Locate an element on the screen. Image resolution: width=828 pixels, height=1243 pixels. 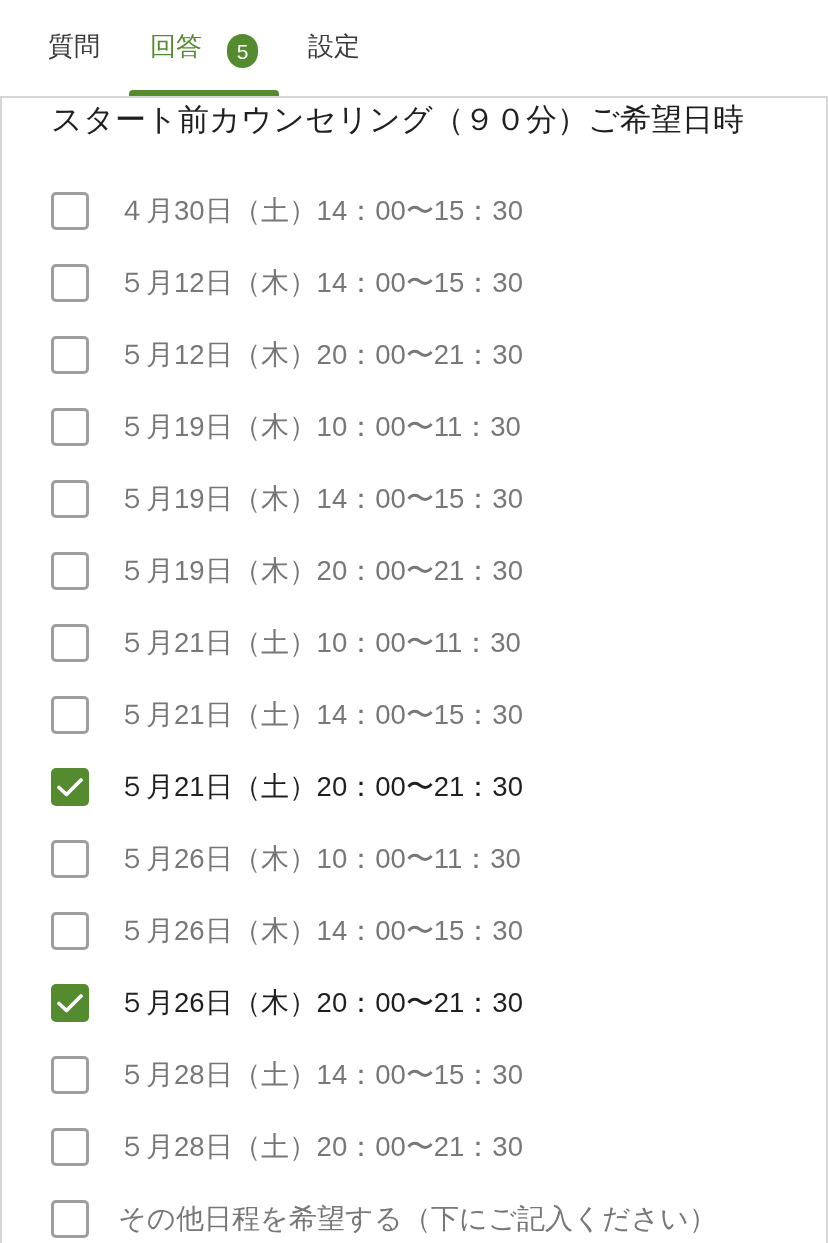
option-label: ５月26日（木）14：00〜15：30 is located at coordinates (320, 931).